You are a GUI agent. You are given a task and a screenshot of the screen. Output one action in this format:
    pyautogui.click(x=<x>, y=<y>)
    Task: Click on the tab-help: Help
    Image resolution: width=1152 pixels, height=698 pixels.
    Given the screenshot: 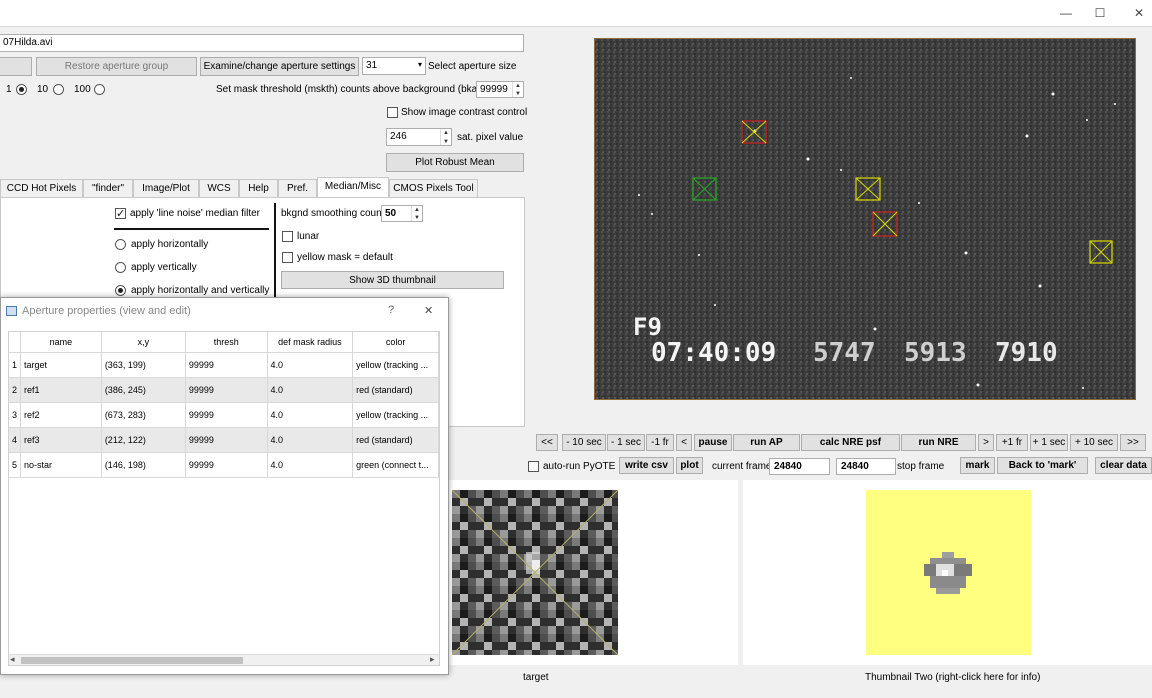 What is the action you would take?
    pyautogui.click(x=258, y=188)
    